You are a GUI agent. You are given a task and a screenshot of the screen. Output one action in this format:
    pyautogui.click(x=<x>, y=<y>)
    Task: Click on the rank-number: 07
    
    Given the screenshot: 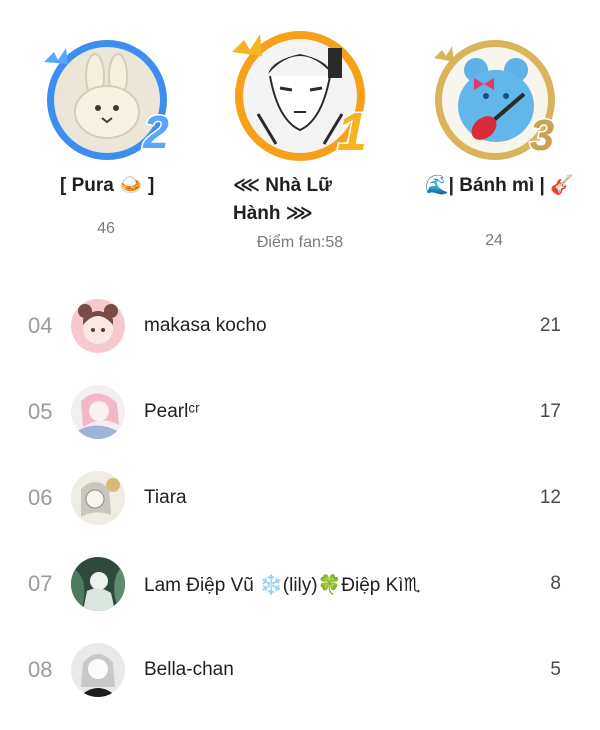 What is the action you would take?
    pyautogui.click(x=40, y=583)
    